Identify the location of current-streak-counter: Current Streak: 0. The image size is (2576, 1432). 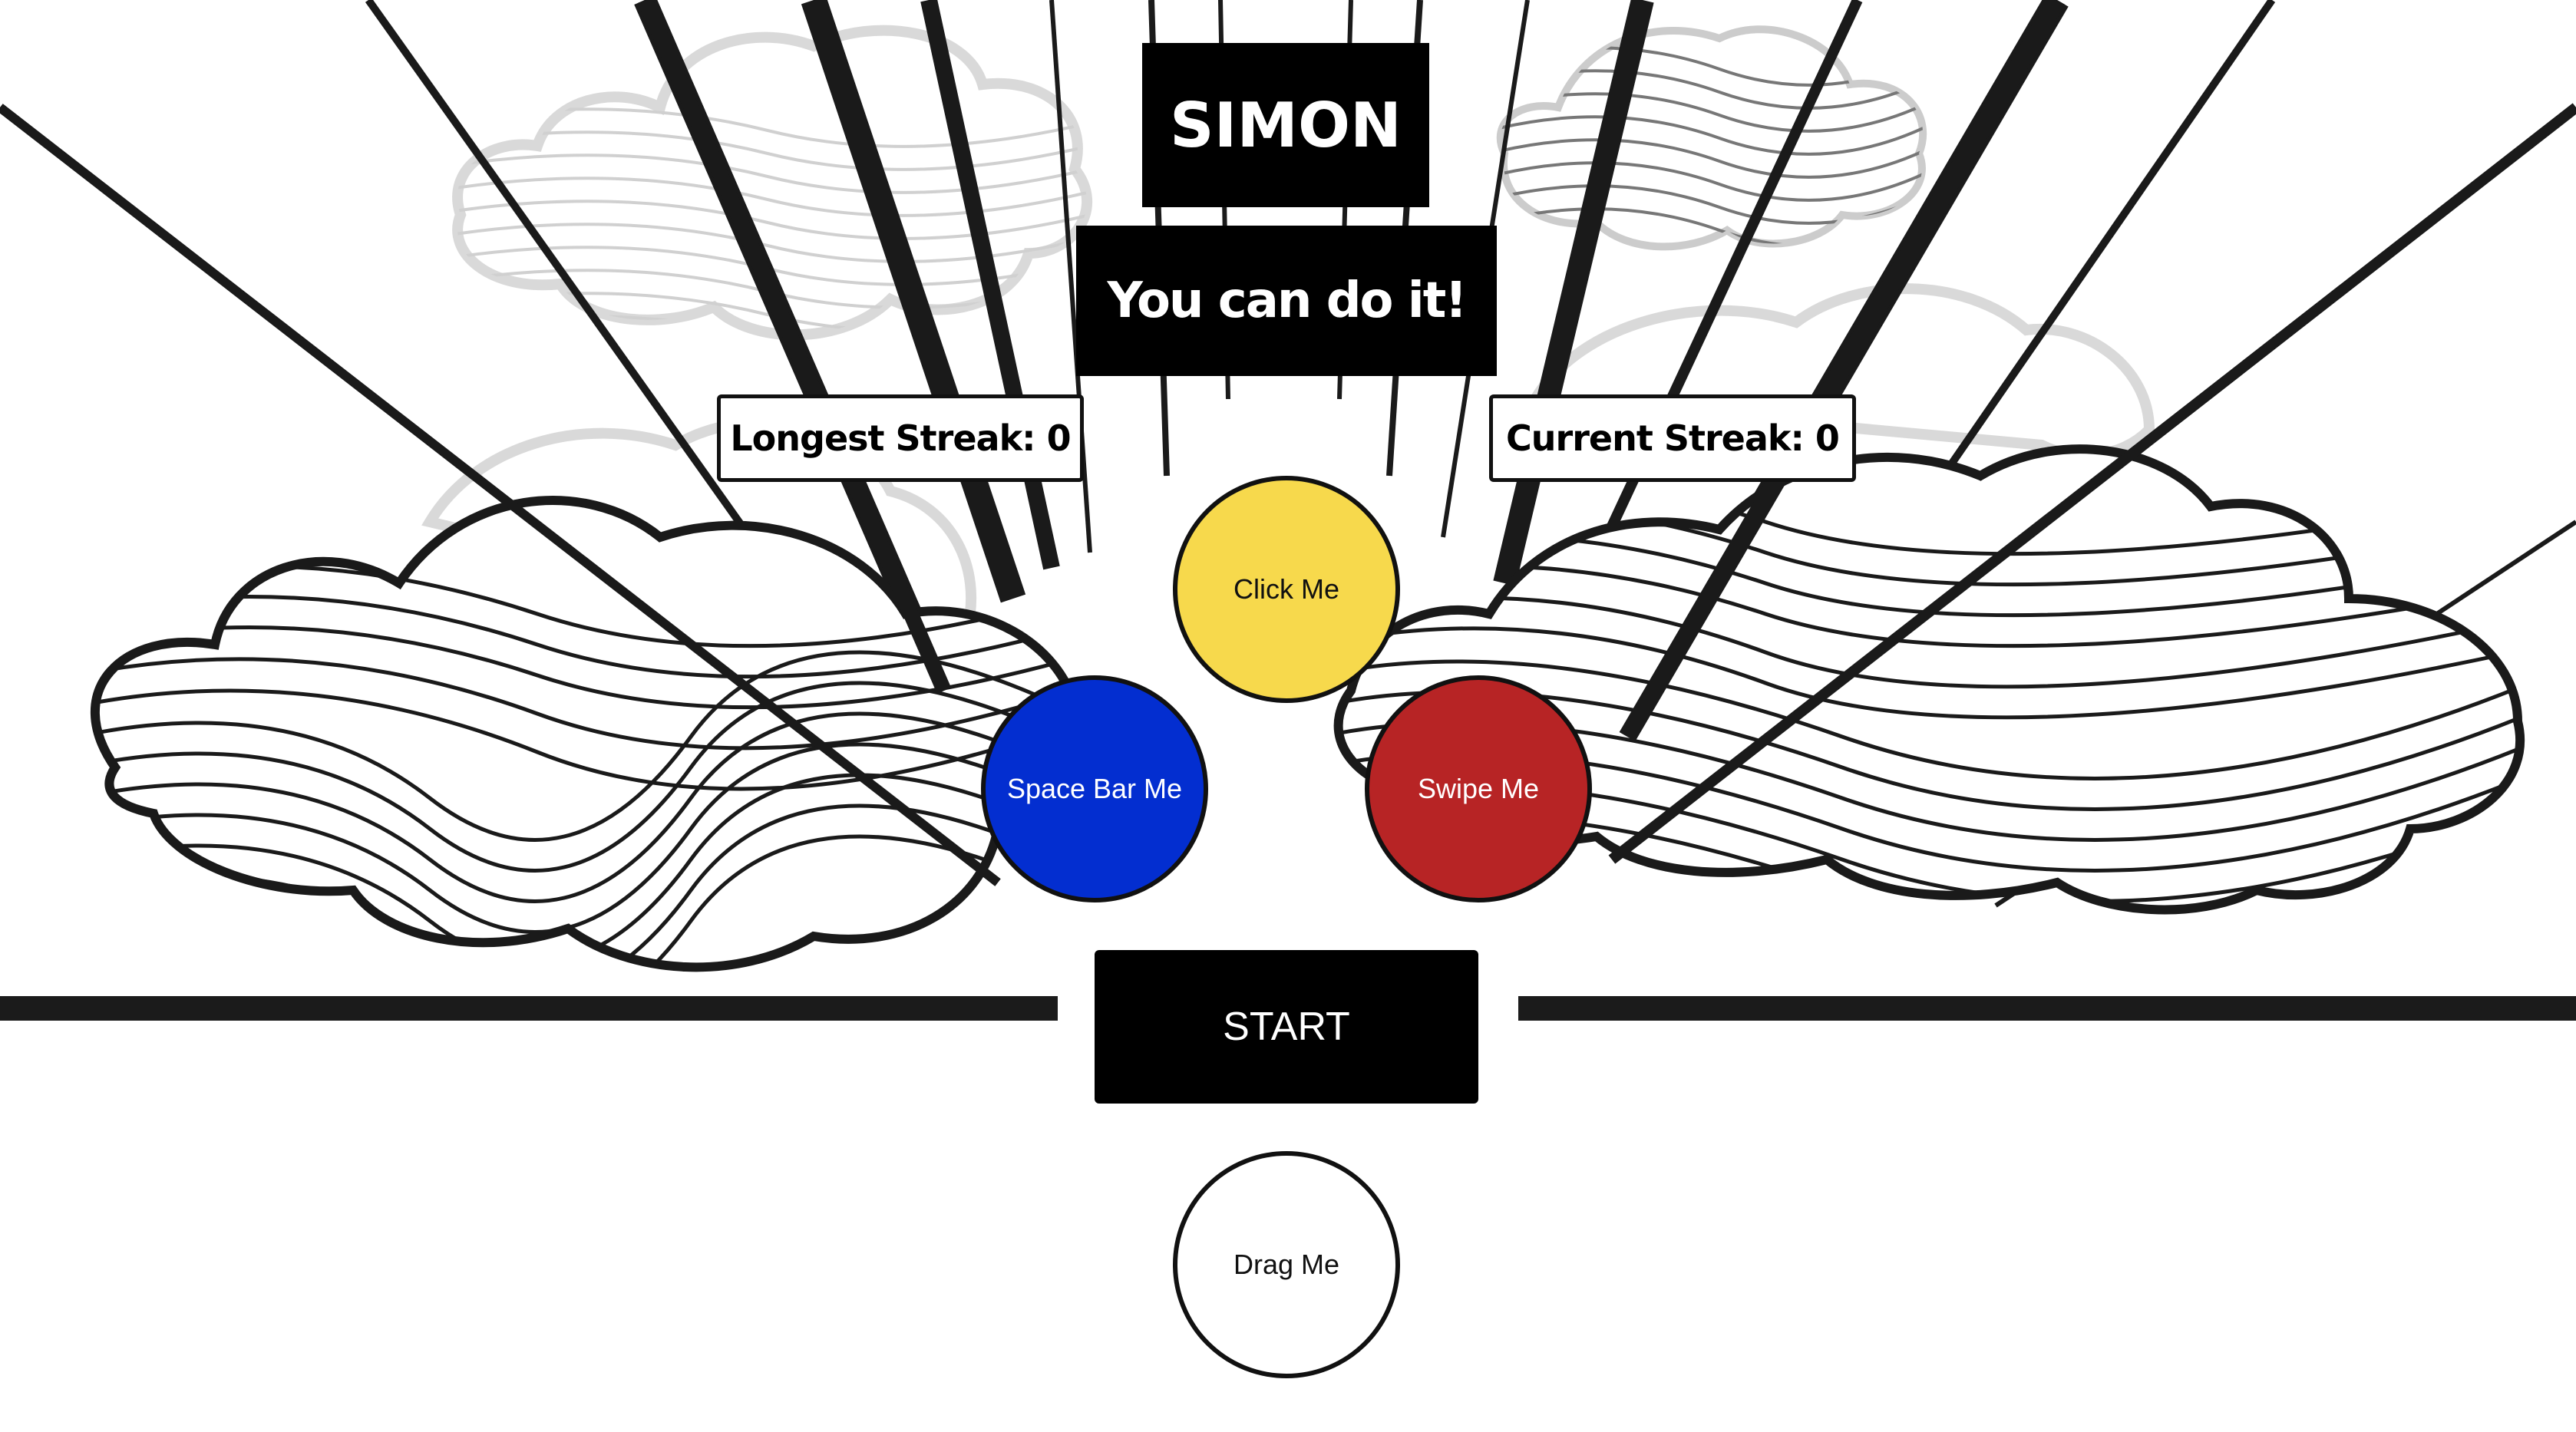
(1672, 438).